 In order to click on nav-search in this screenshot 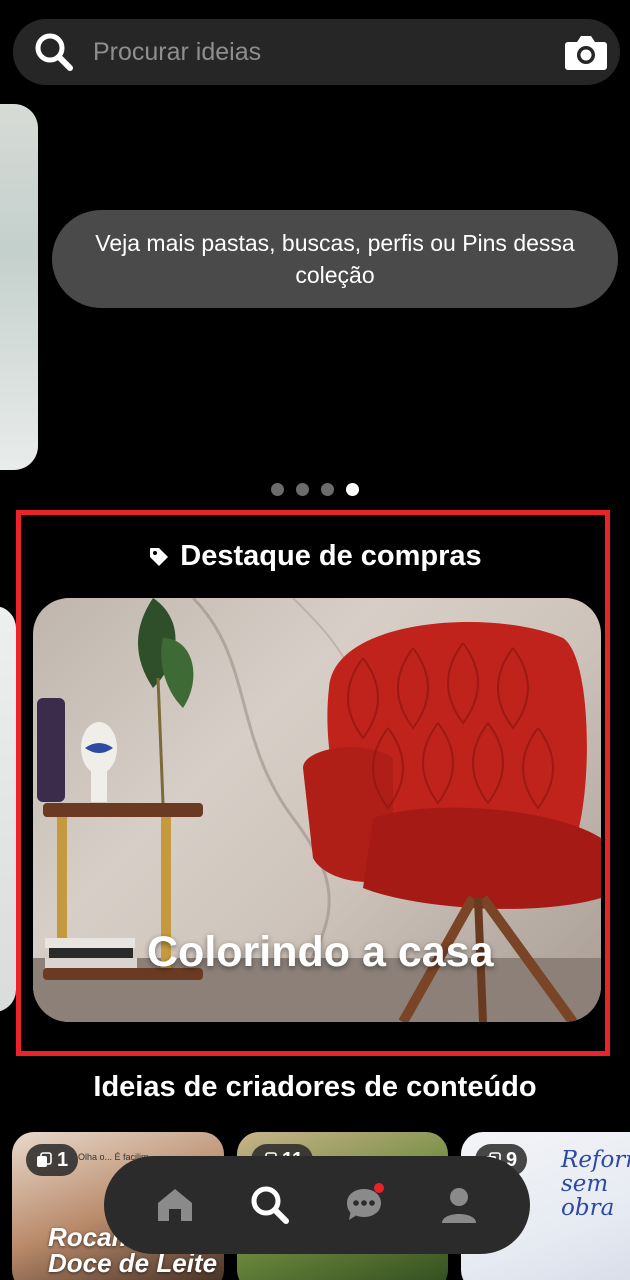, I will do `click(270, 1205)`.